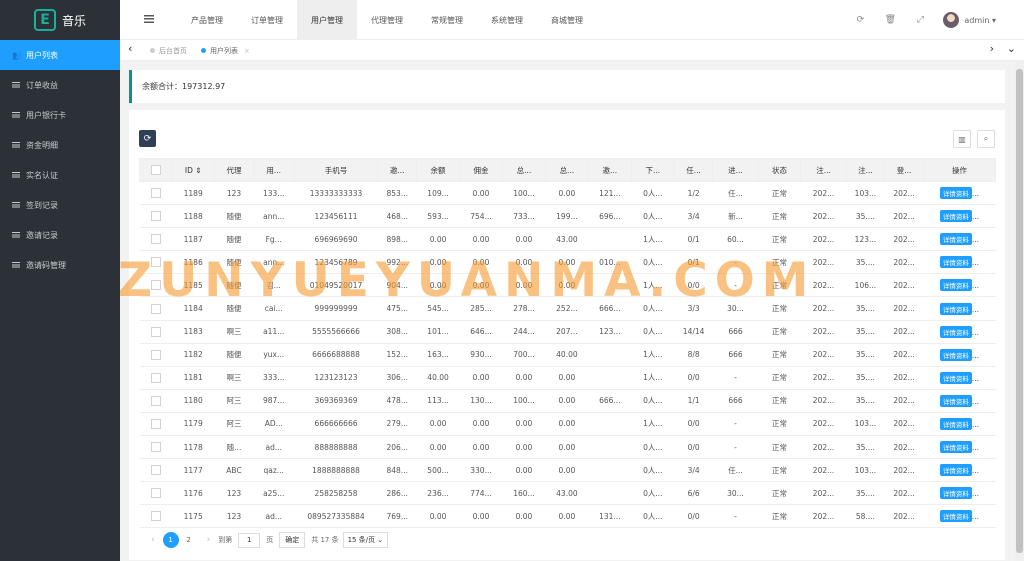 The image size is (1024, 561). What do you see at coordinates (980, 20) in the screenshot?
I see `user-menu: admin ▾` at bounding box center [980, 20].